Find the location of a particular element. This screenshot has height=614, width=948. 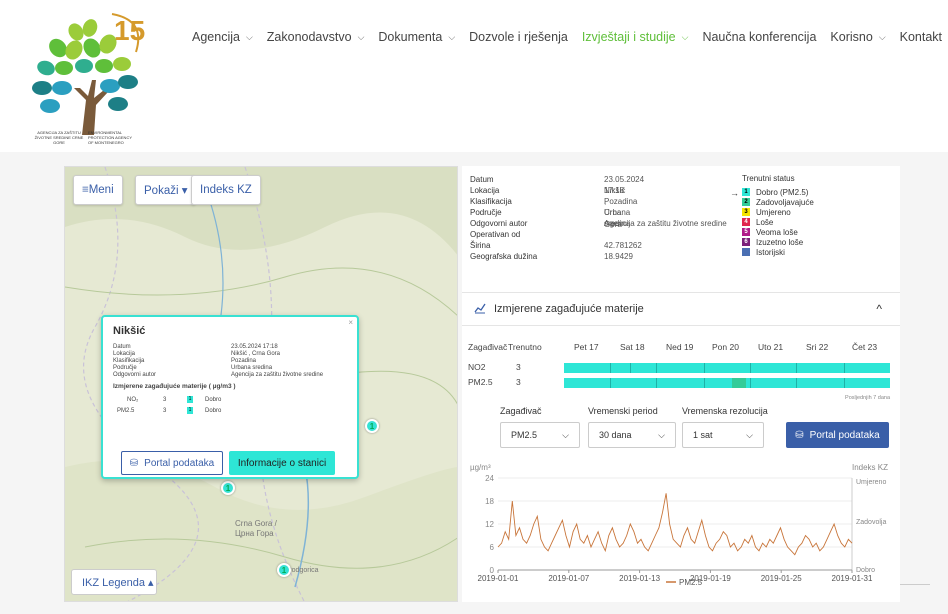

popup-portal-button: ⛁ Portal podataka is located at coordinates (172, 463).